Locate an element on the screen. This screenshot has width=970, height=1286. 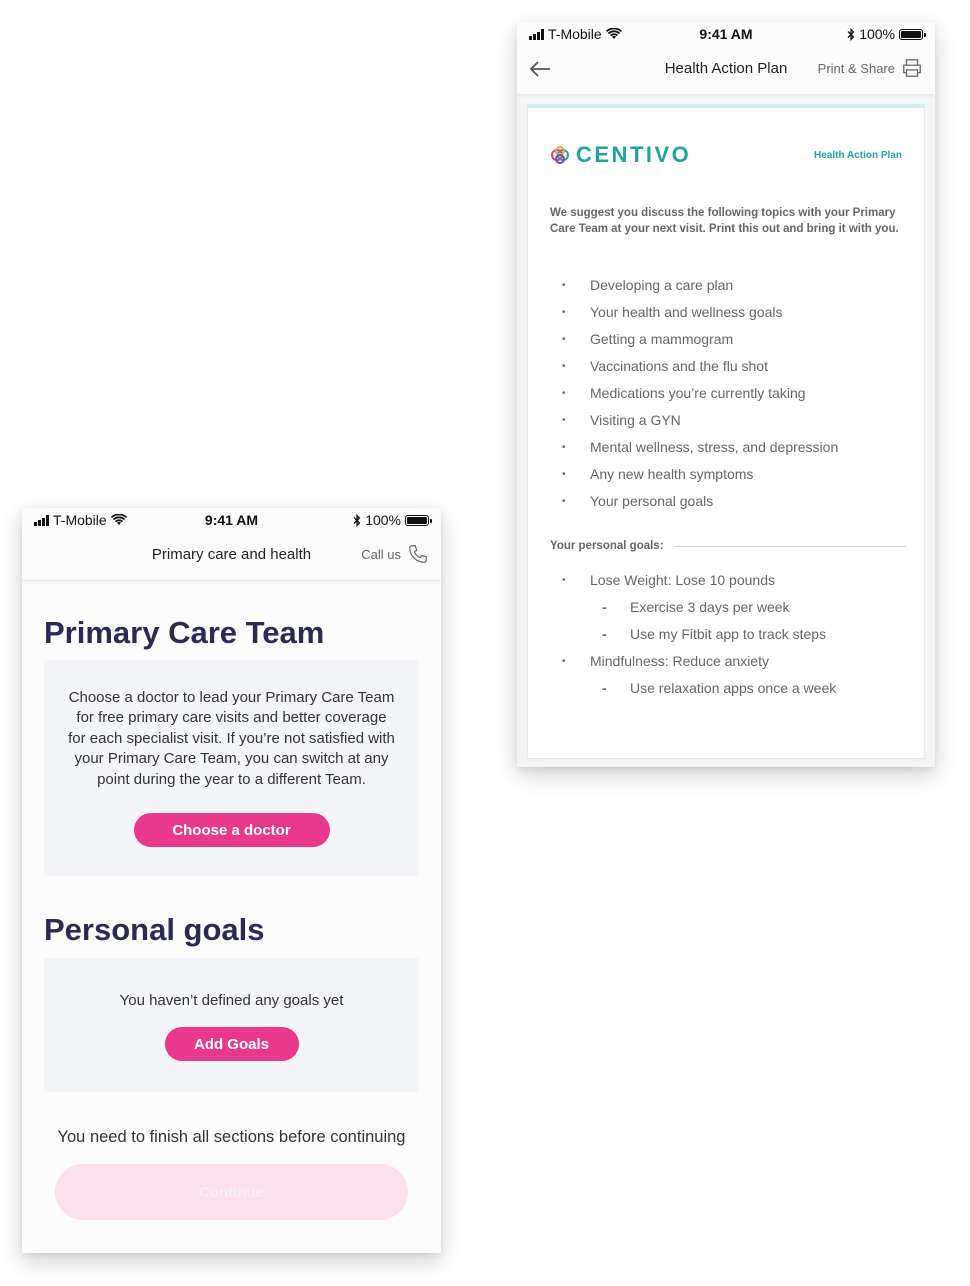
personal-goals-section: Your personal goals: is located at coordinates (728, 546).